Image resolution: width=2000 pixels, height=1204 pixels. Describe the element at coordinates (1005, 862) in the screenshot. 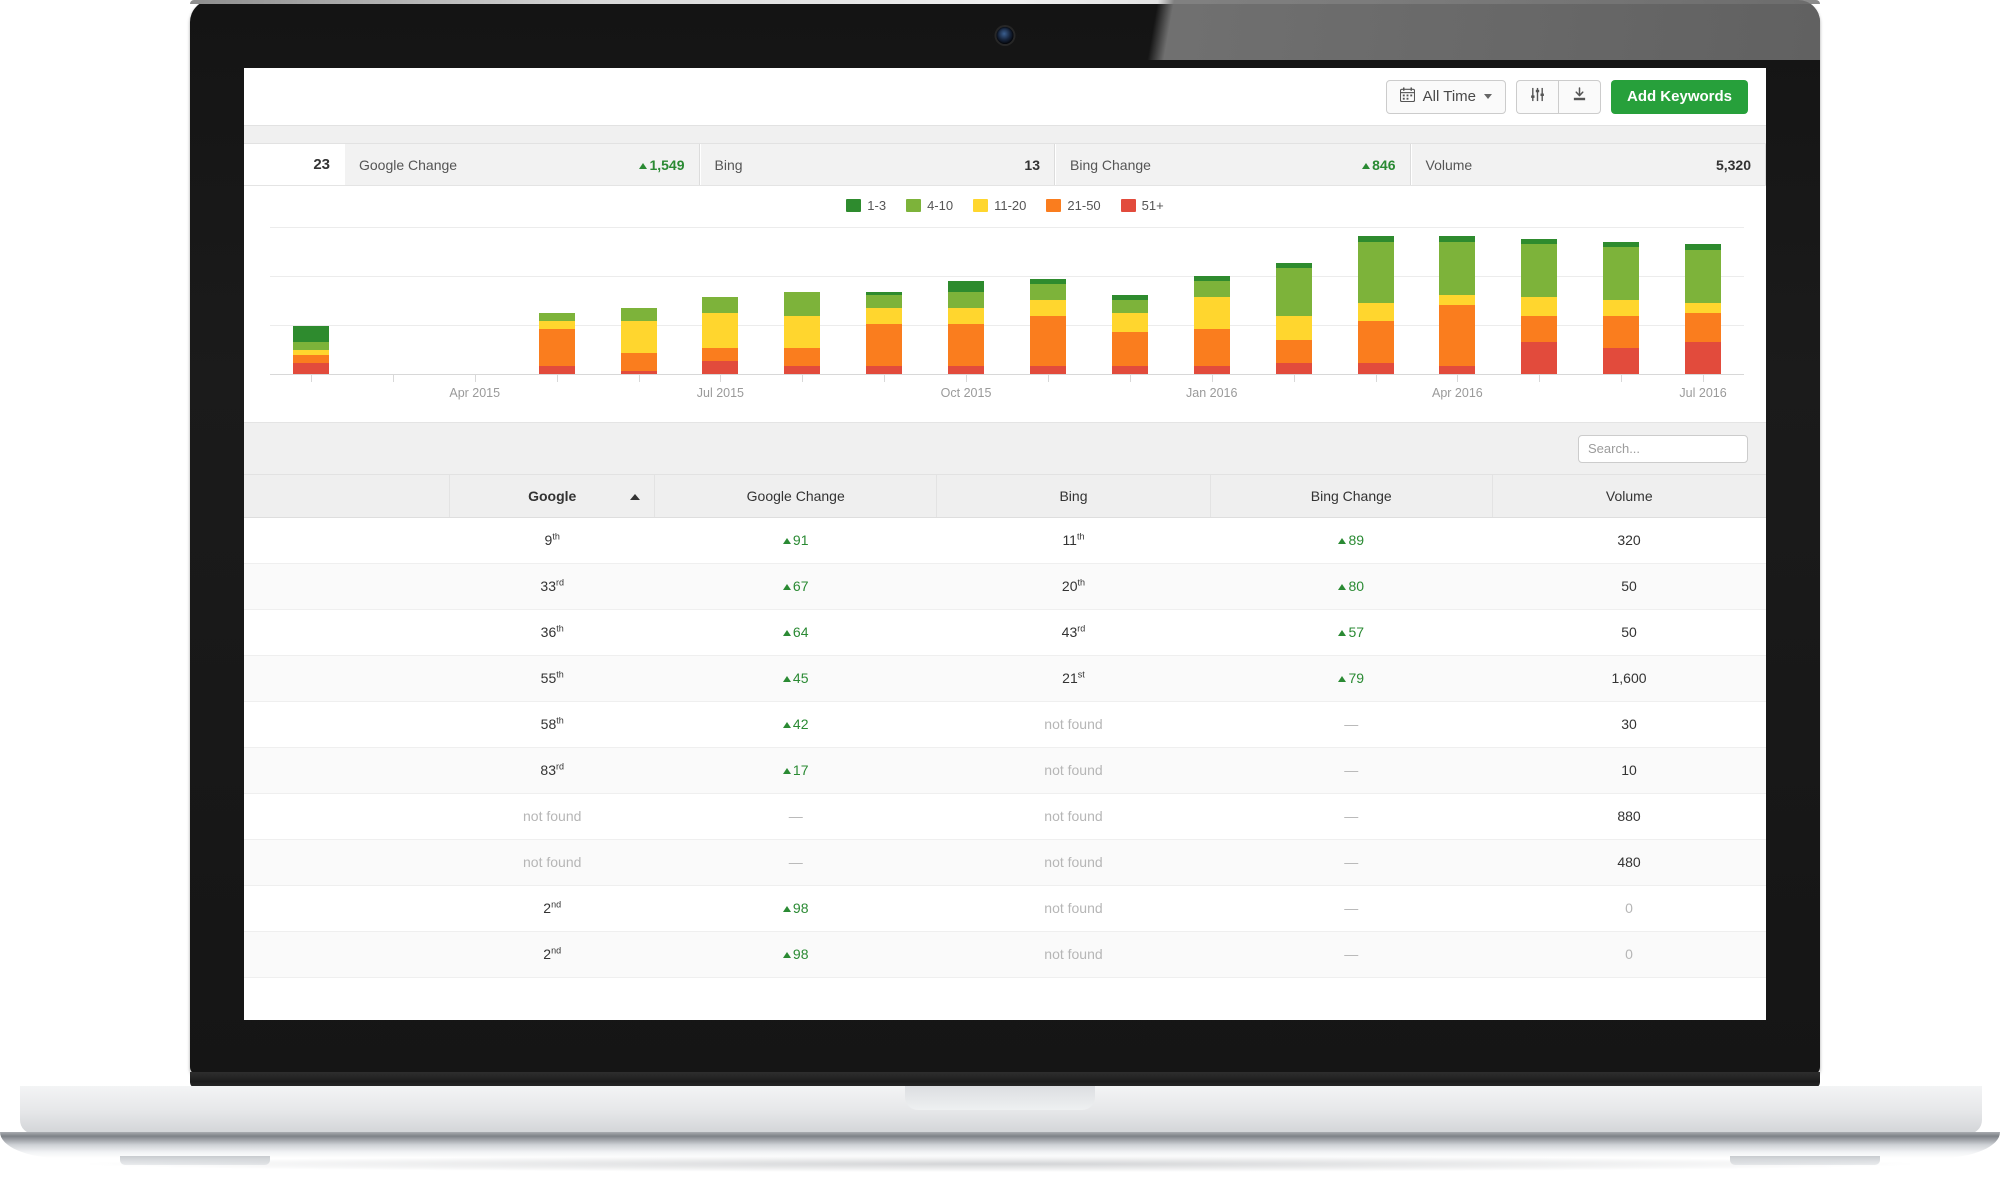

I see `table-row: not found — not found — 480` at that location.